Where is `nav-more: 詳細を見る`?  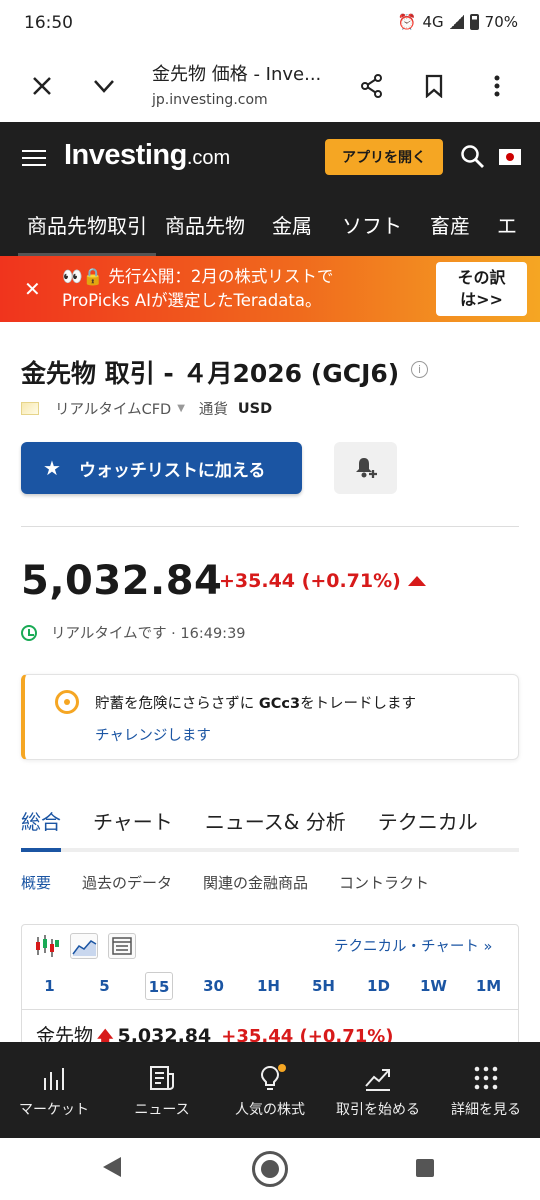 nav-more: 詳細を見る is located at coordinates (486, 1090).